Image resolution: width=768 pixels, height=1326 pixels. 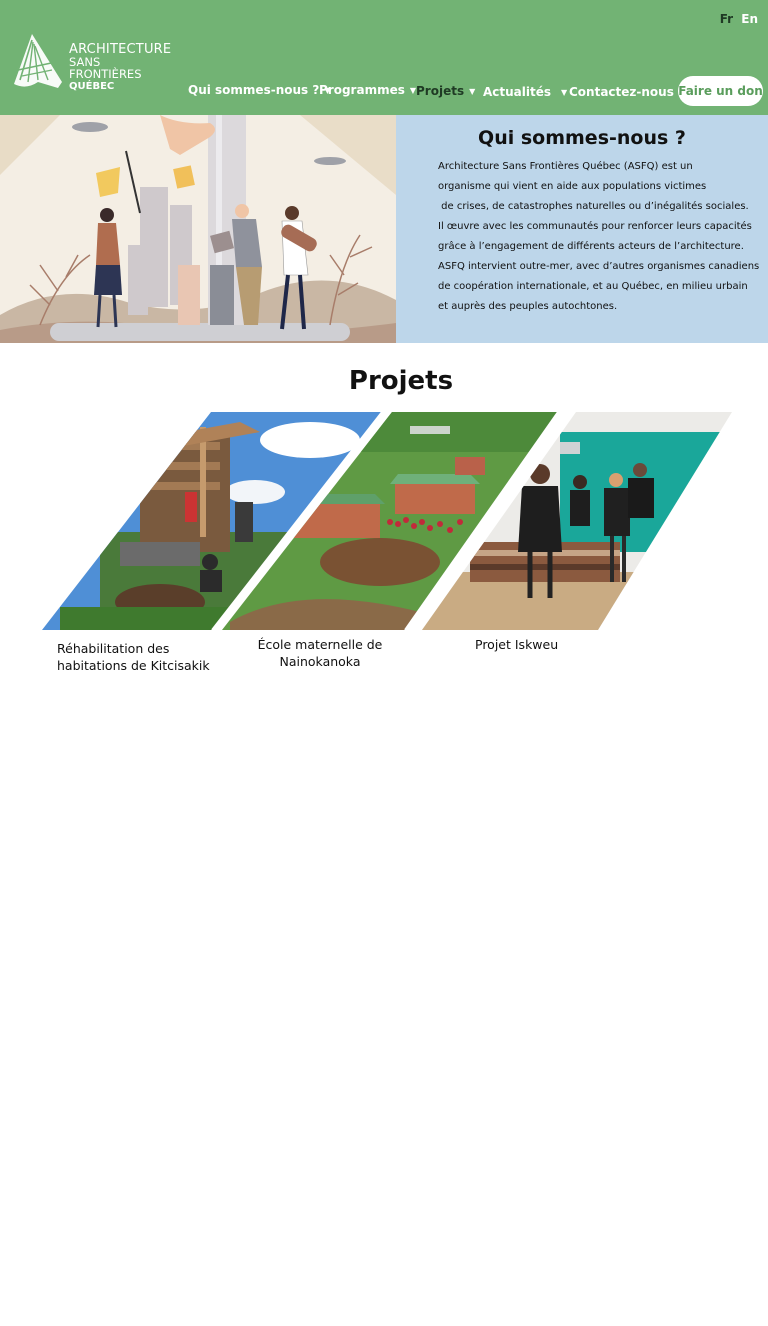 I want to click on logo-line-3: QUÉBEC, so click(x=92, y=86).